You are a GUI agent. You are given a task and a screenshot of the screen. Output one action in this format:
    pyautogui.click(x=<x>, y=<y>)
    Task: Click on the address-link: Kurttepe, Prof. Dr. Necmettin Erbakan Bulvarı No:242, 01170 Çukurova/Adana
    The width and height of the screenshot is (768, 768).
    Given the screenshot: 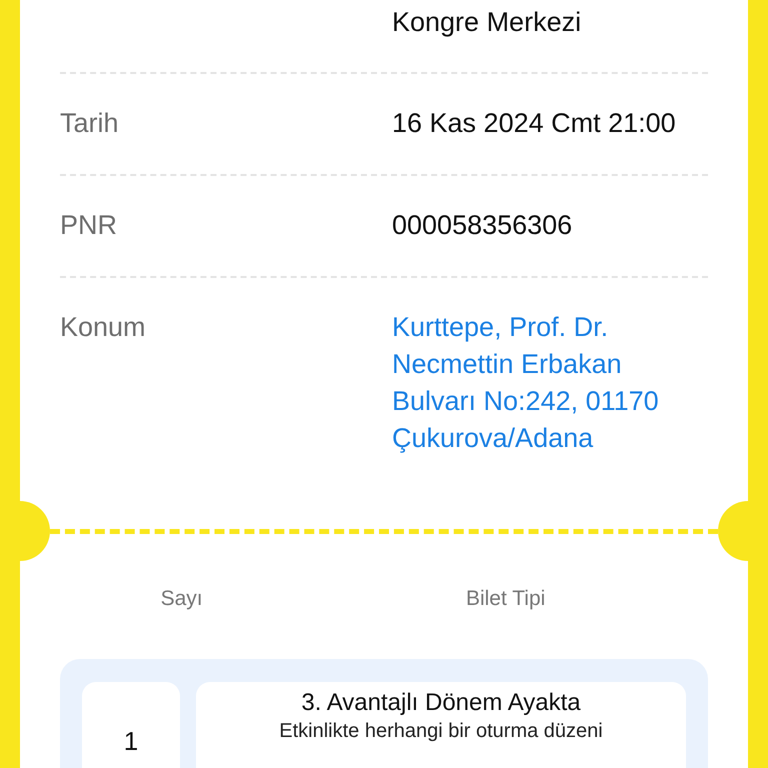 What is the action you would take?
    pyautogui.click(x=550, y=383)
    